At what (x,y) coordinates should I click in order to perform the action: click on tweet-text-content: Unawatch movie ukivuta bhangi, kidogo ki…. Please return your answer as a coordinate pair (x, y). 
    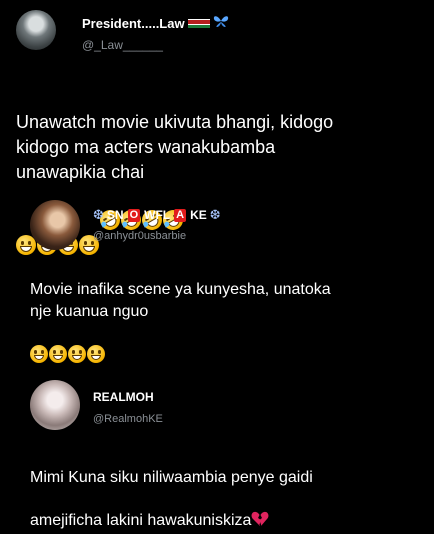
    Looking at the image, I should click on (175, 147).